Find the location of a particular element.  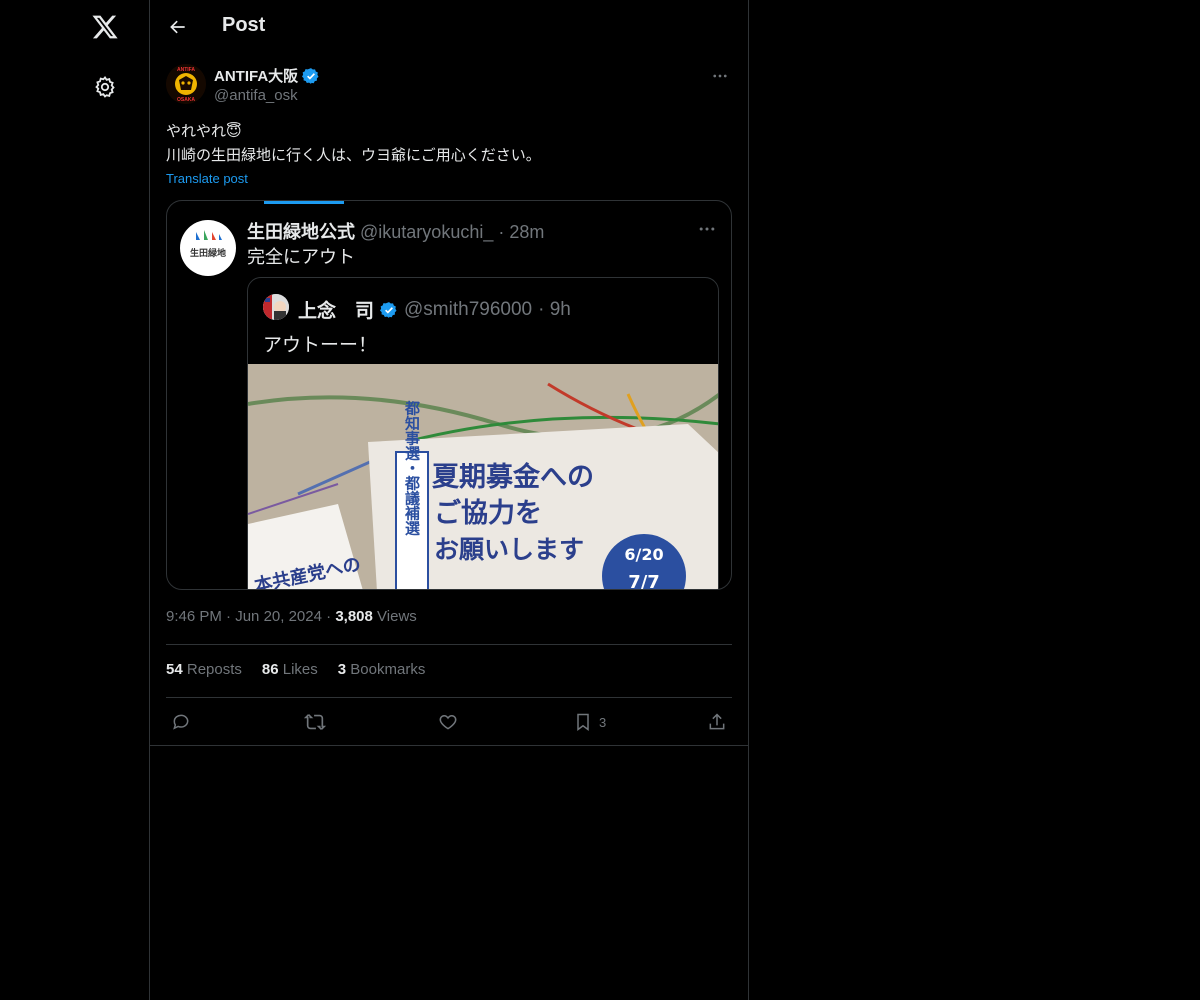

avatar-text-top: ANTIFA is located at coordinates (186, 70).